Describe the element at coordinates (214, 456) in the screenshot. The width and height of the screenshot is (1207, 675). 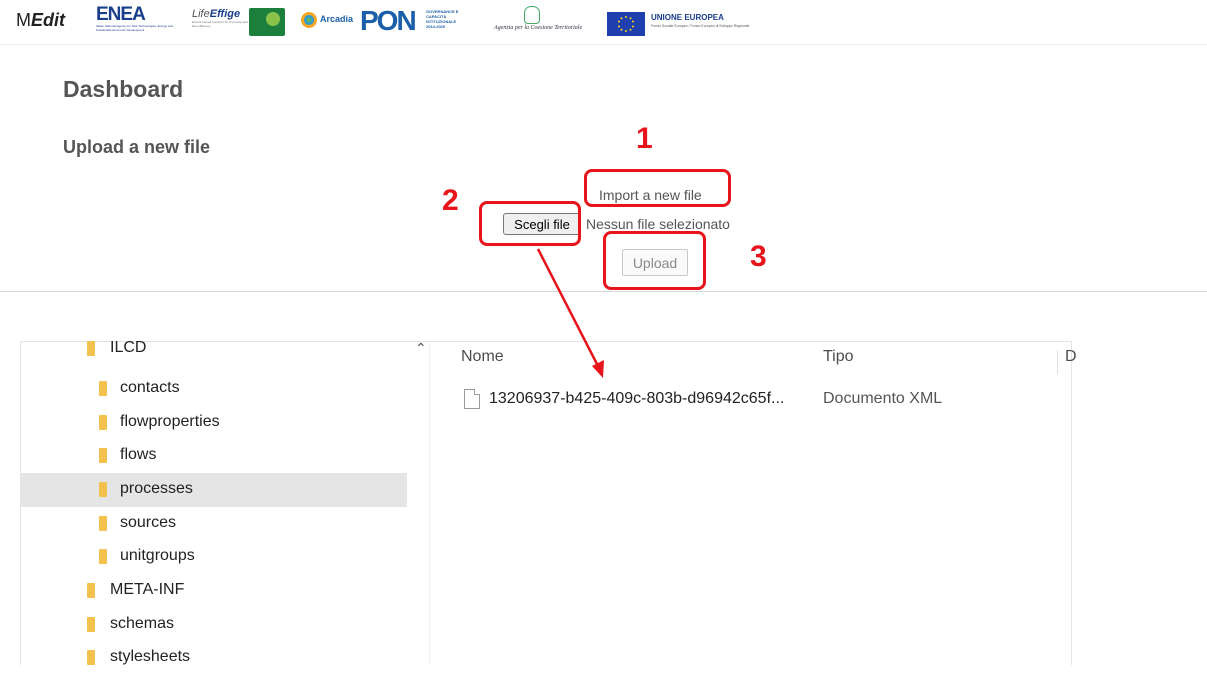
I see `tree-item-flows: flows` at that location.